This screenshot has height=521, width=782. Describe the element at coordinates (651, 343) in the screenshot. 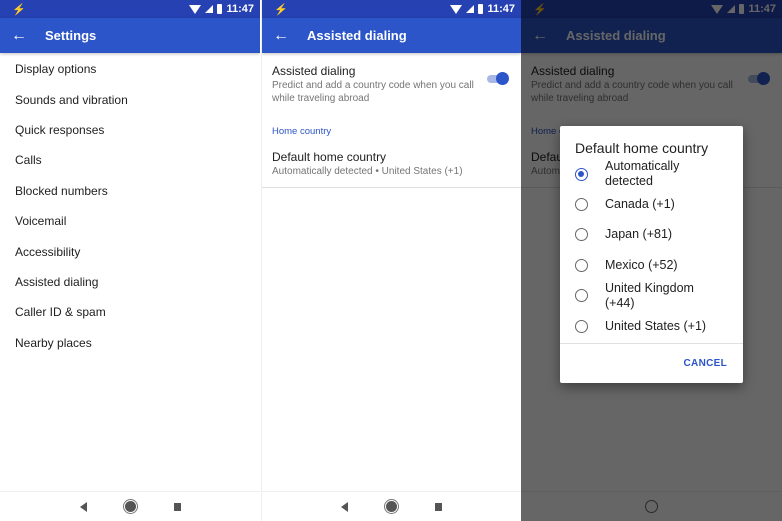

I see `dialog-divider` at that location.